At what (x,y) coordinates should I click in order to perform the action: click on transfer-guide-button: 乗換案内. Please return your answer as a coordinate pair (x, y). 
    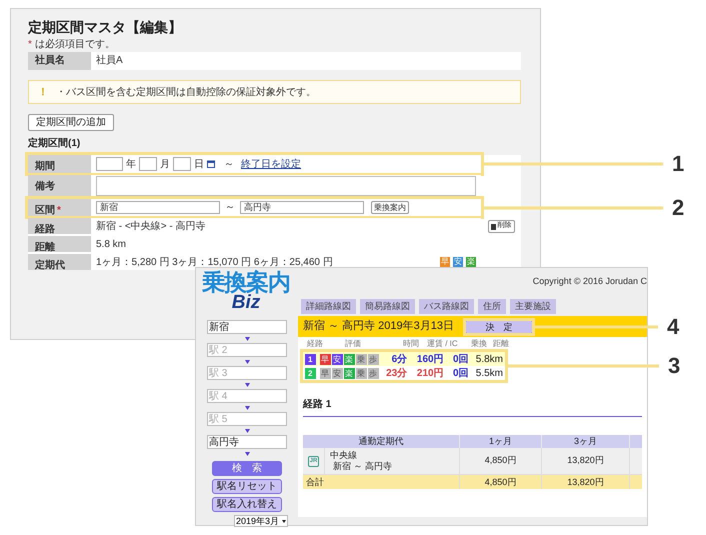
    Looking at the image, I should click on (390, 207).